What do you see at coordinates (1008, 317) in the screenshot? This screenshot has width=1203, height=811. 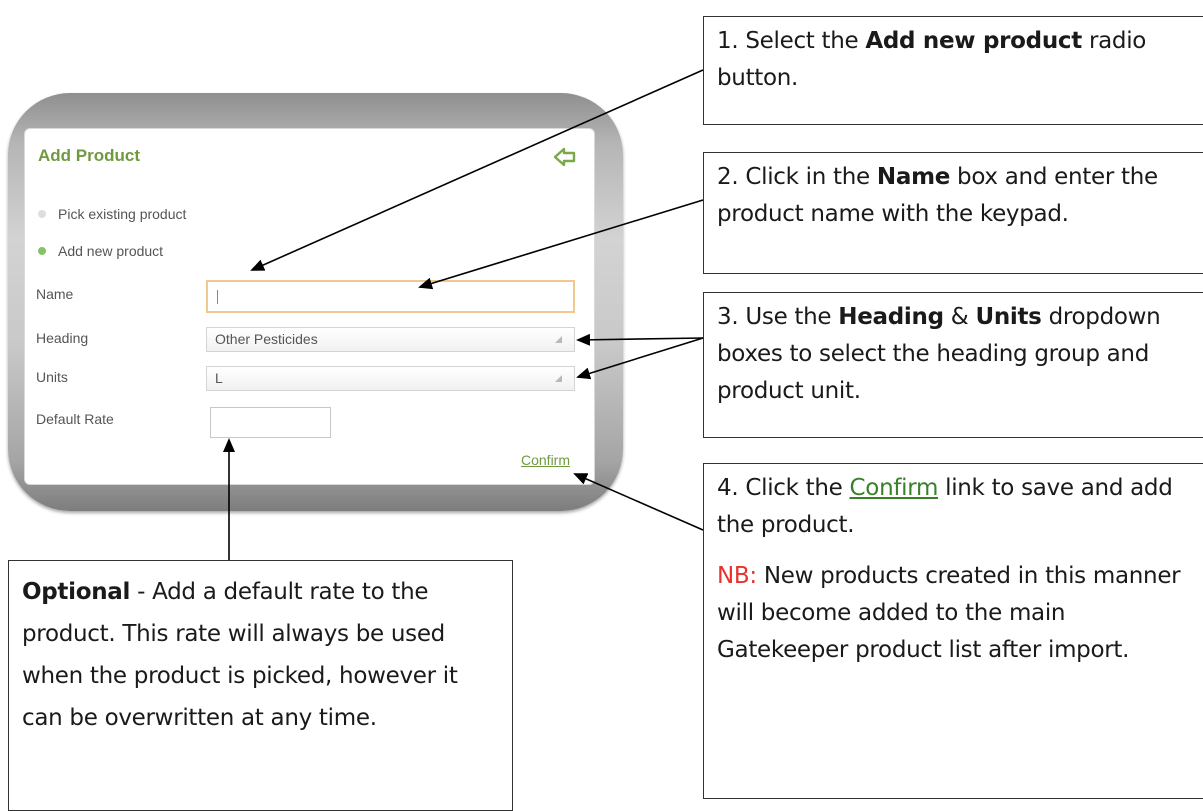 I see `callout-bold: Units` at bounding box center [1008, 317].